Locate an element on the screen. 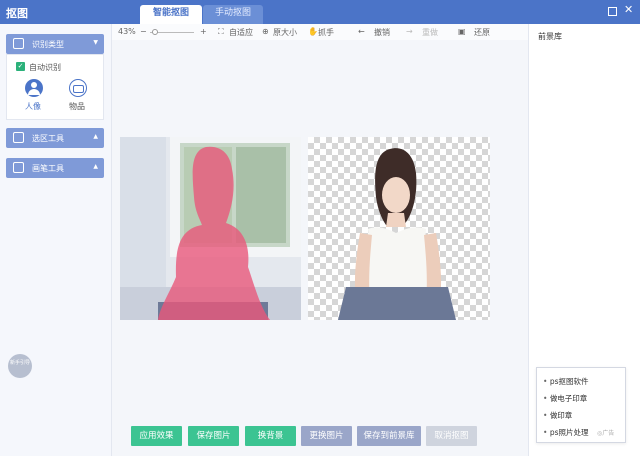 This screenshot has height=456, width=640. redo-button: 重做 is located at coordinates (430, 32).